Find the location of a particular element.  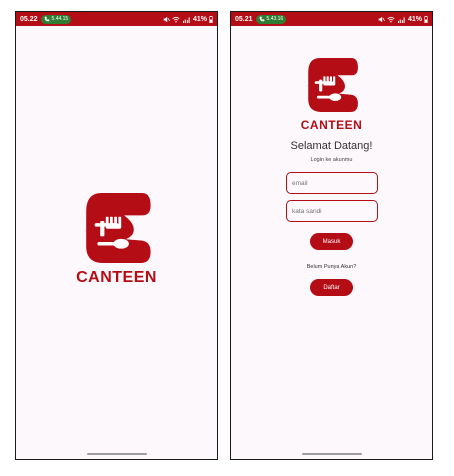

ongoing-call-chip: 5.43.16 is located at coordinates (271, 19).